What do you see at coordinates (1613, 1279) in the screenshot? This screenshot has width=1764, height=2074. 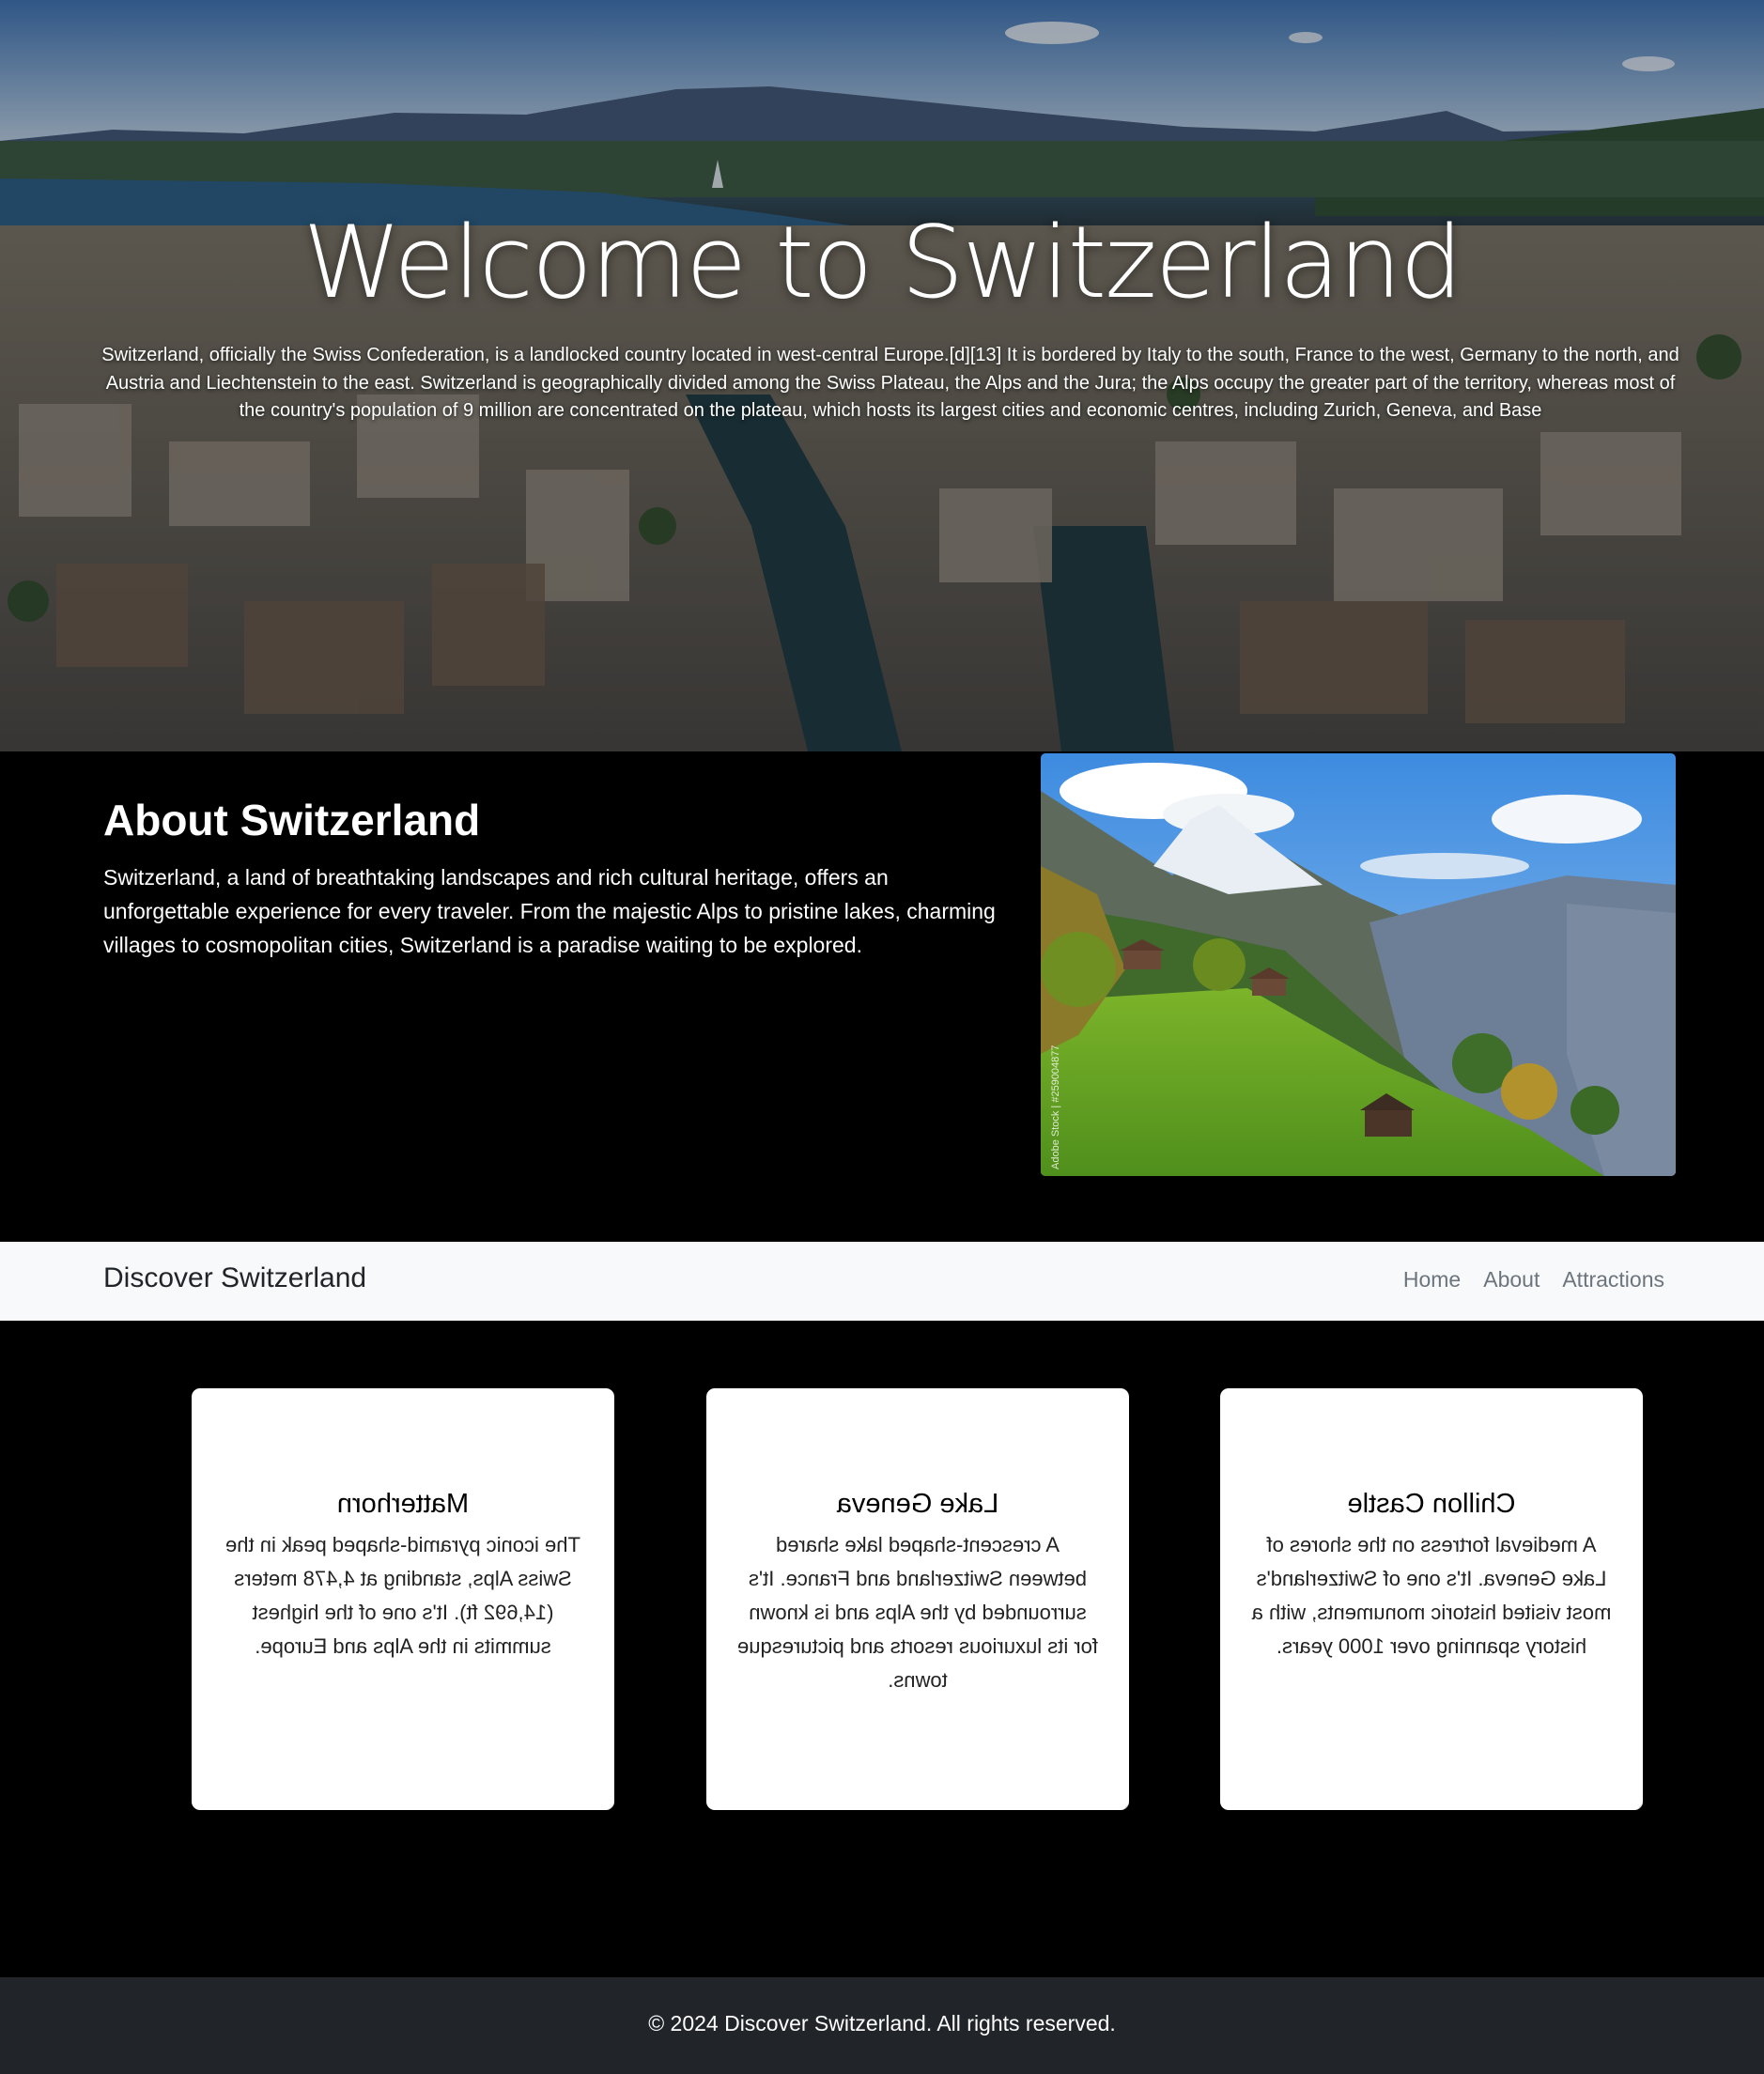 I see `nav-link-attractions: Attractions` at bounding box center [1613, 1279].